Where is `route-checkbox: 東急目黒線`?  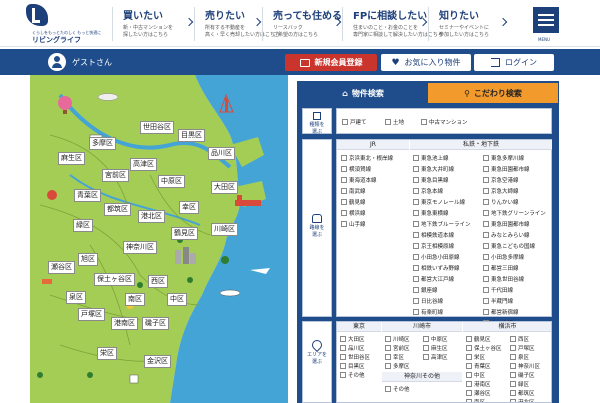
route-checkbox: 東急目黒線 is located at coordinates (431, 180).